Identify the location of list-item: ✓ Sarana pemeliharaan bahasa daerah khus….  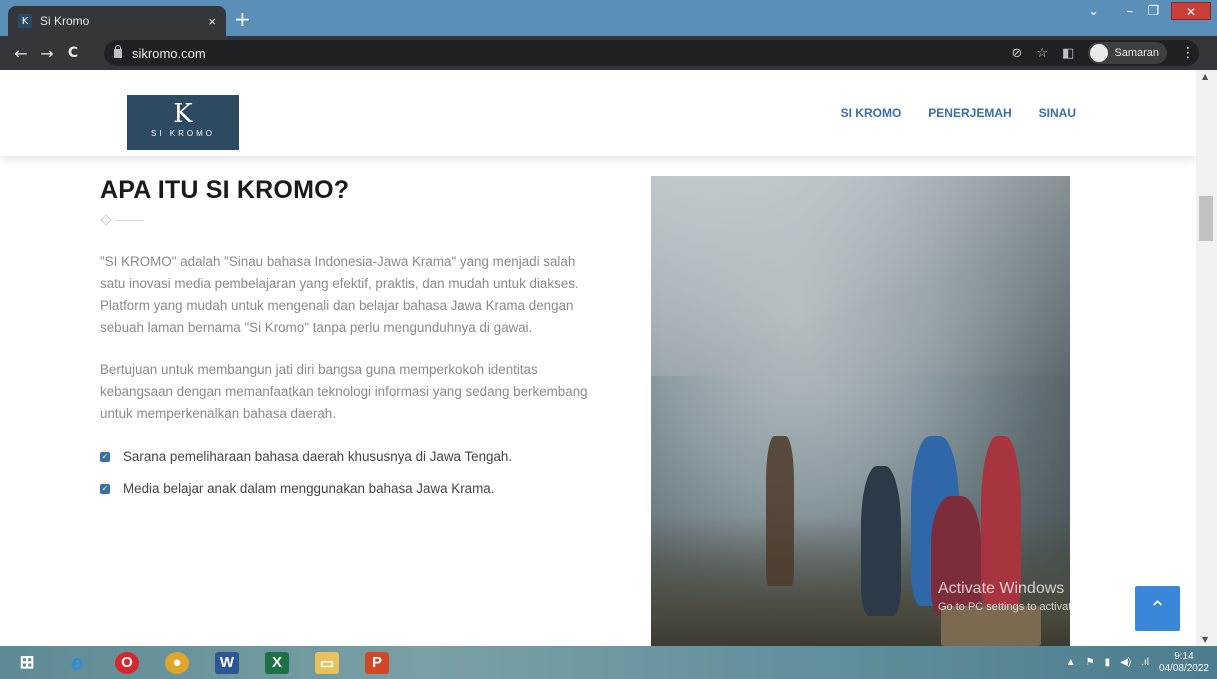
(350, 456).